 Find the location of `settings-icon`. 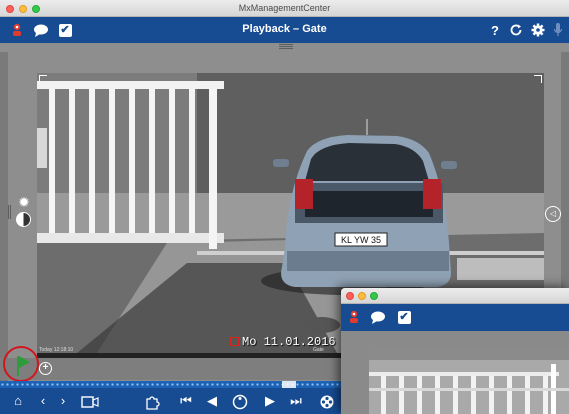

settings-icon is located at coordinates (538, 30).